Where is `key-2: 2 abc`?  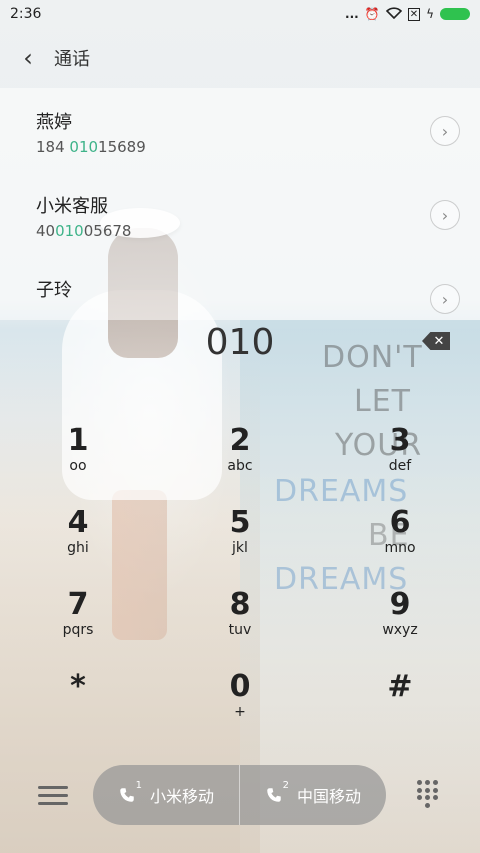 key-2: 2 abc is located at coordinates (240, 462).